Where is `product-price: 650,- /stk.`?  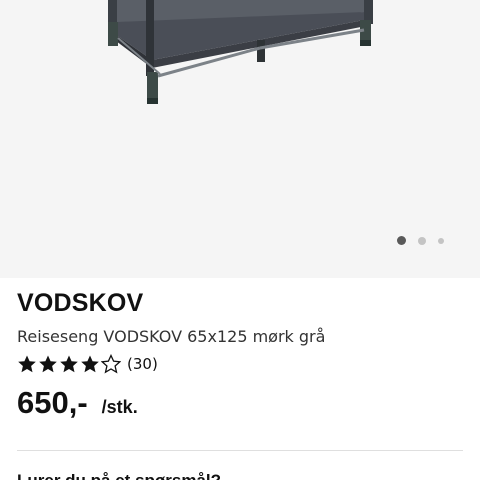 product-price: 650,- /stk. is located at coordinates (77, 403).